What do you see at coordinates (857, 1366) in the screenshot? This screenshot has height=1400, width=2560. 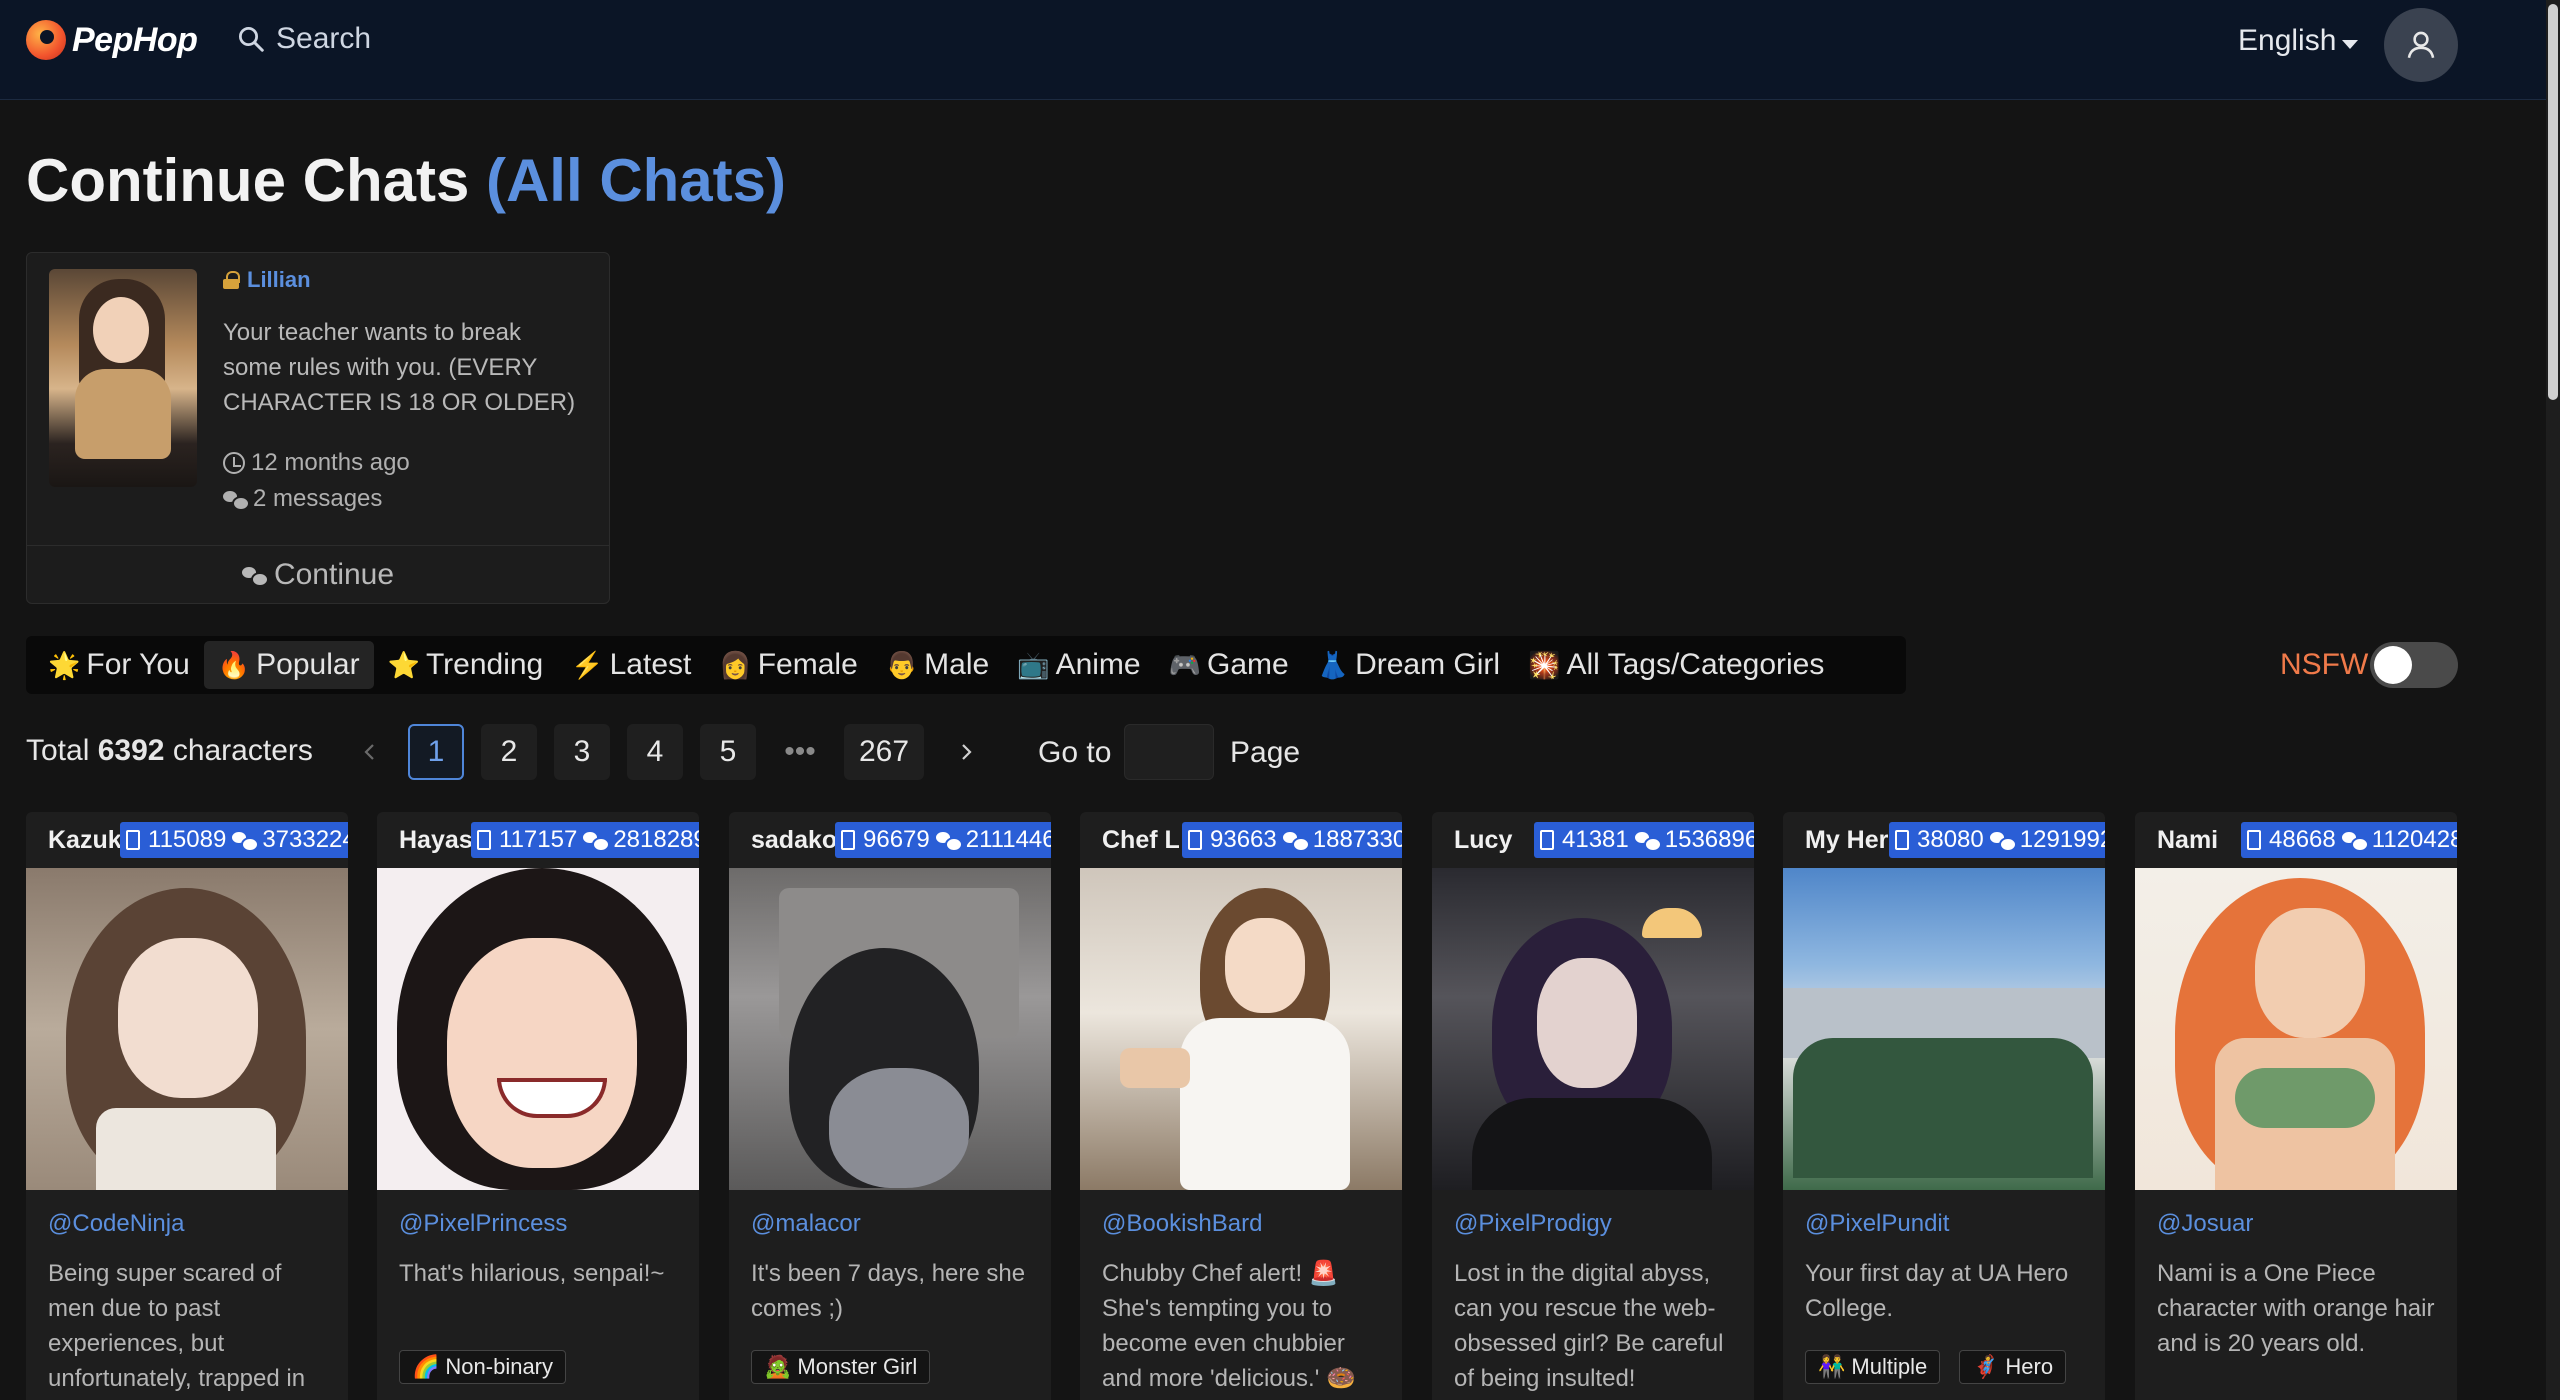 I see `tag-label: Monster Girl` at bounding box center [857, 1366].